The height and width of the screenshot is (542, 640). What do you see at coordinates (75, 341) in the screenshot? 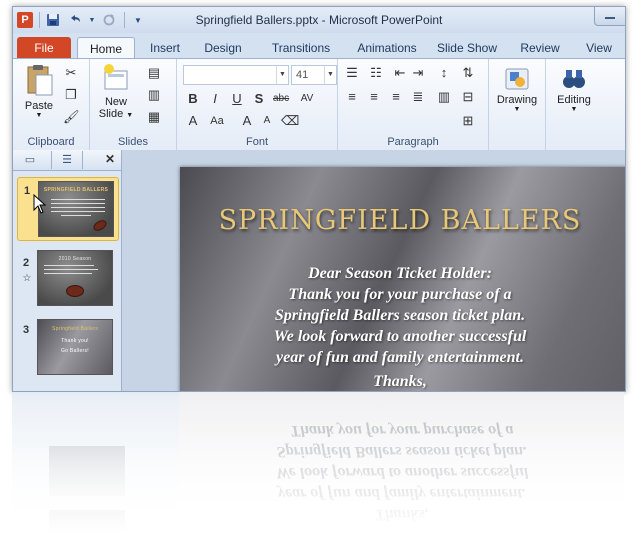
I see `thumbnail-line-1: Thank you!` at bounding box center [75, 341].